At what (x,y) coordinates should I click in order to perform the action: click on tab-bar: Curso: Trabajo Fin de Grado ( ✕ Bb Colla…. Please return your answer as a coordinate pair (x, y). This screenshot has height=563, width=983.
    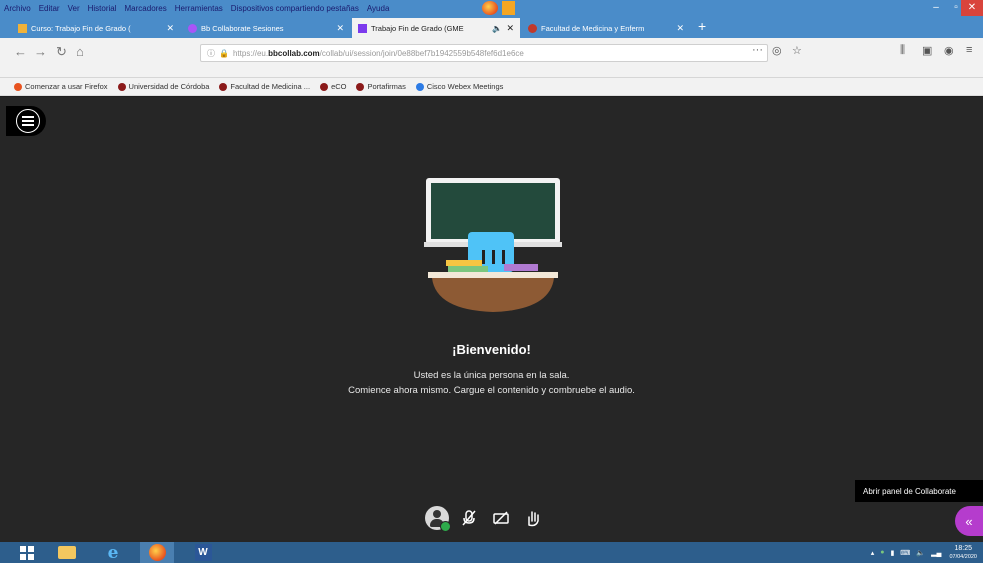
    Looking at the image, I should click on (491, 27).